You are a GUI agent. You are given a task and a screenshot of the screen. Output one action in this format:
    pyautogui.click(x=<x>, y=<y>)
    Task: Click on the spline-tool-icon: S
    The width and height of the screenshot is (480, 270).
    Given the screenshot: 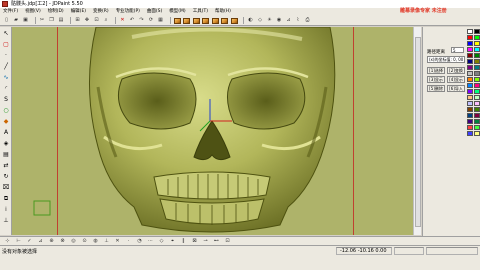 What is the action you would take?
    pyautogui.click(x=6, y=99)
    